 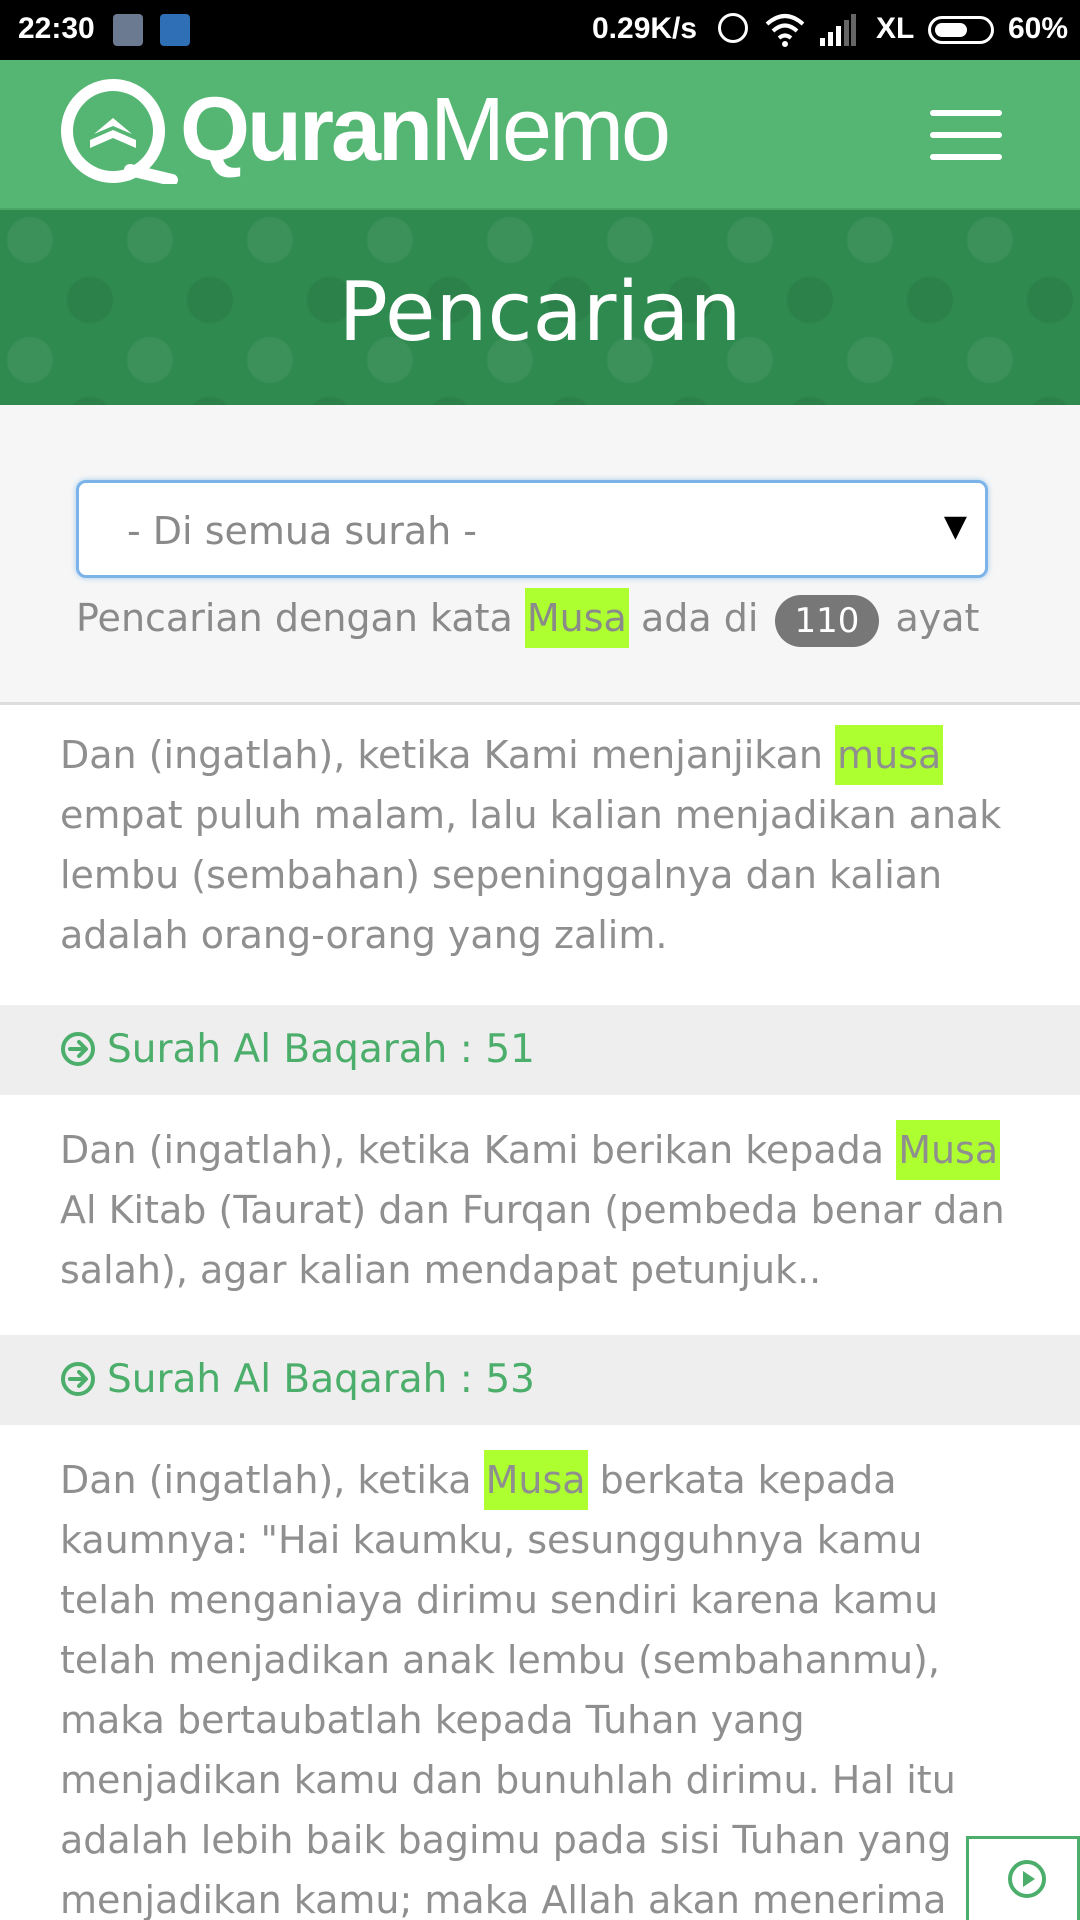 I want to click on verse-reference-label: Surah Al Baqarah : 51, so click(x=321, y=1049).